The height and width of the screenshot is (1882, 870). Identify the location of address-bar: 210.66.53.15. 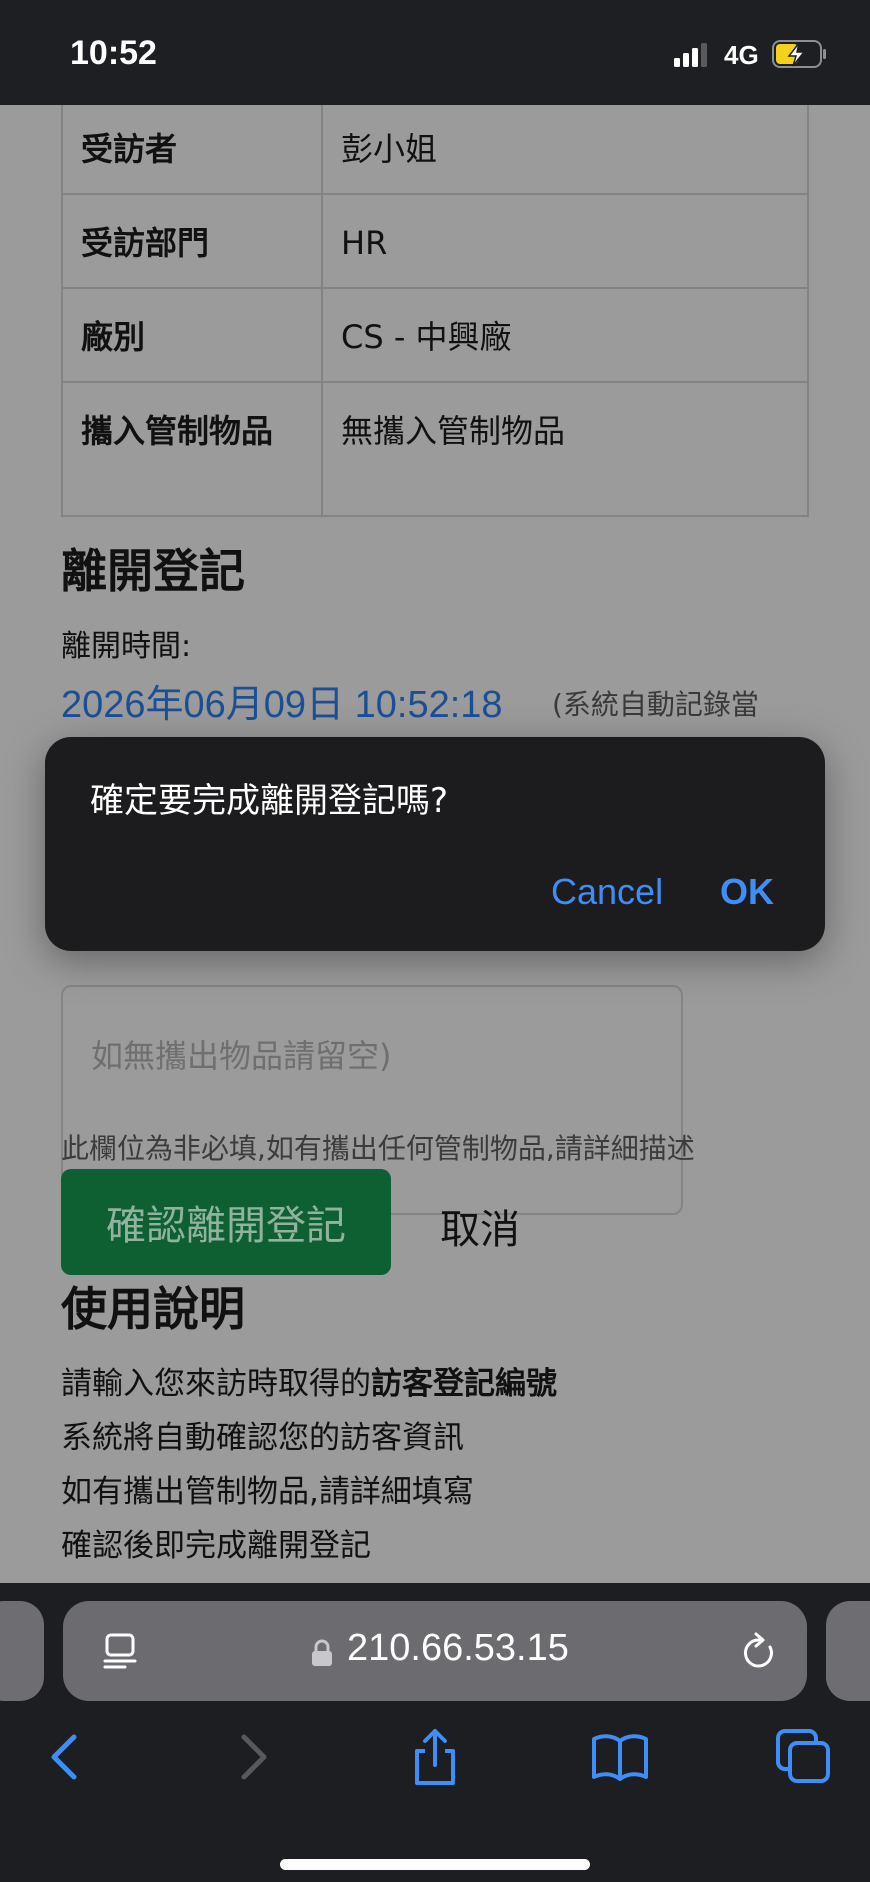
(435, 1651).